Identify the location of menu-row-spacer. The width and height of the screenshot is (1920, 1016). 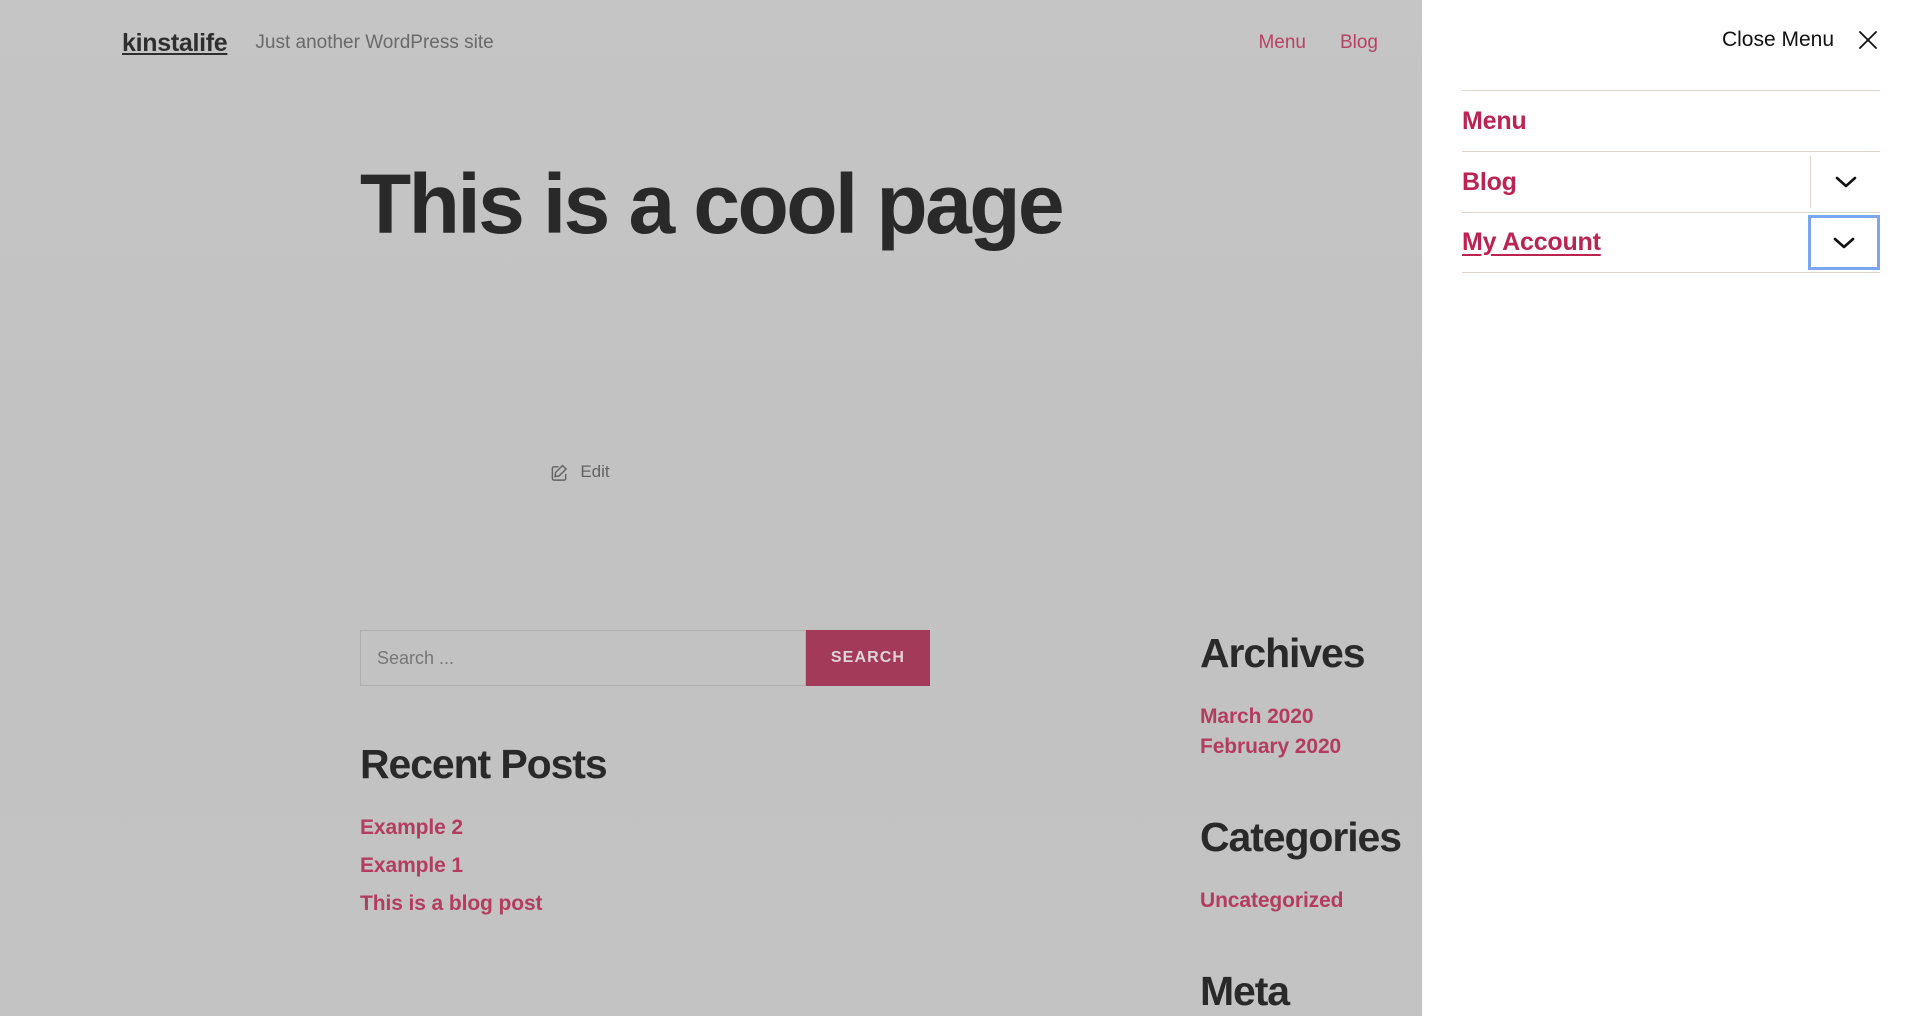
(1845, 121).